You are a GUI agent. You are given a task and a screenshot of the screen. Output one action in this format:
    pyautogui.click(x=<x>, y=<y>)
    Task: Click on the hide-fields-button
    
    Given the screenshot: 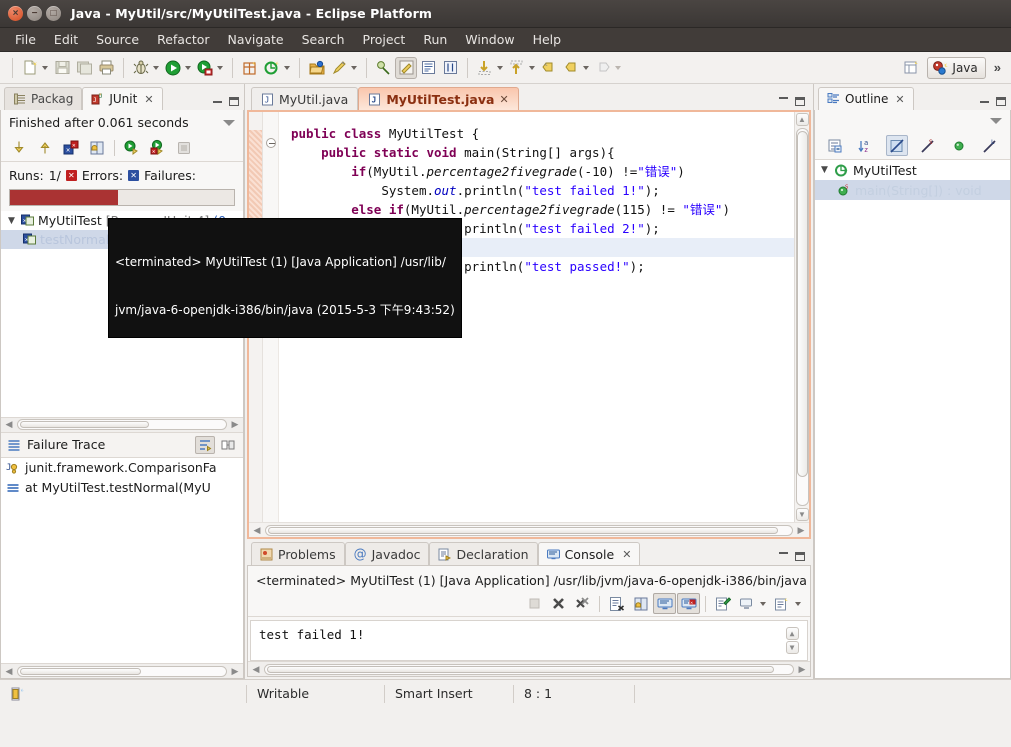 What is the action you would take?
    pyautogui.click(x=897, y=145)
    